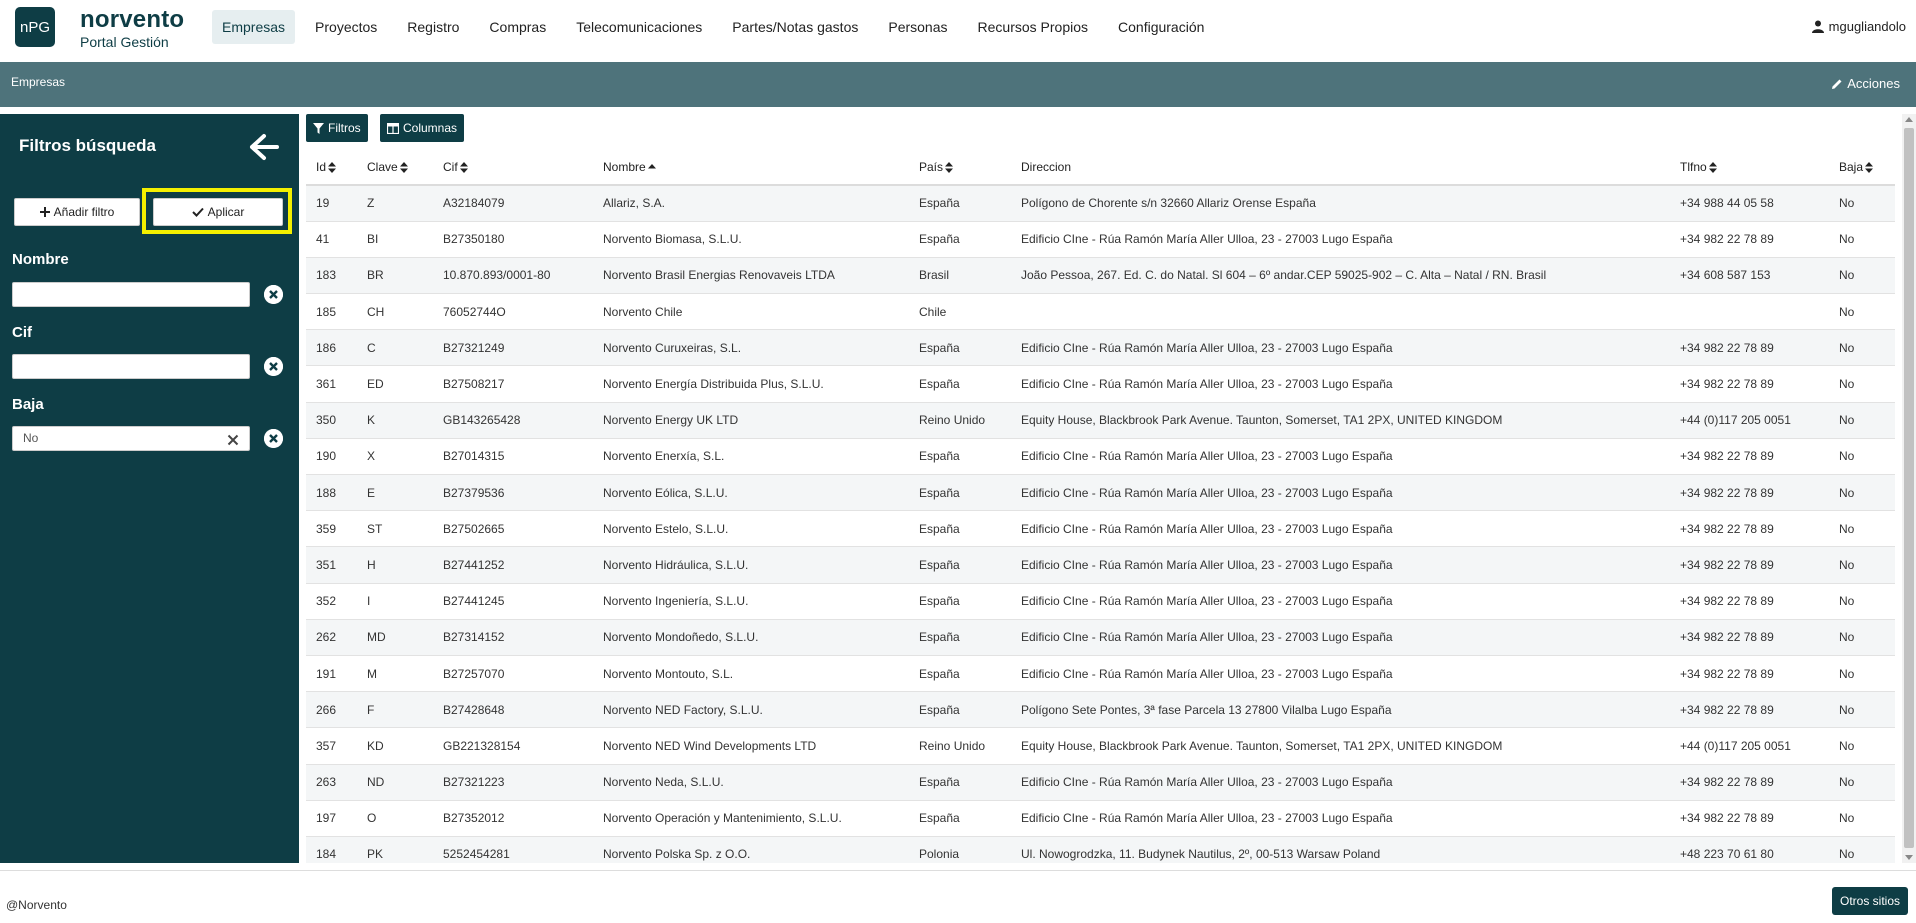 This screenshot has height=923, width=1916. I want to click on table-cell: +34 608 587 153, so click(1749, 276).